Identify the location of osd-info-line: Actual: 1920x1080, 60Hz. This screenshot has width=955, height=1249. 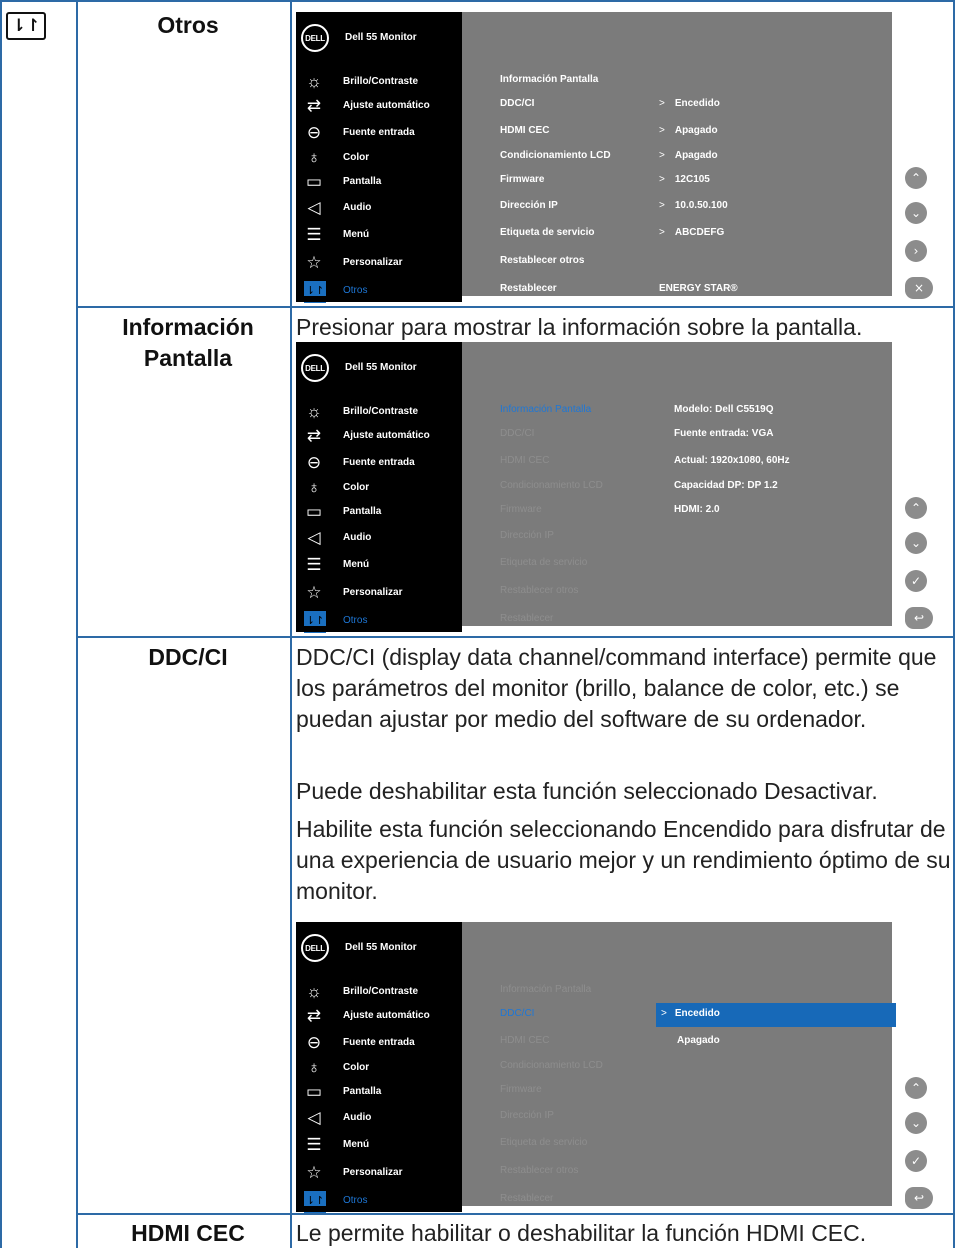
(732, 460).